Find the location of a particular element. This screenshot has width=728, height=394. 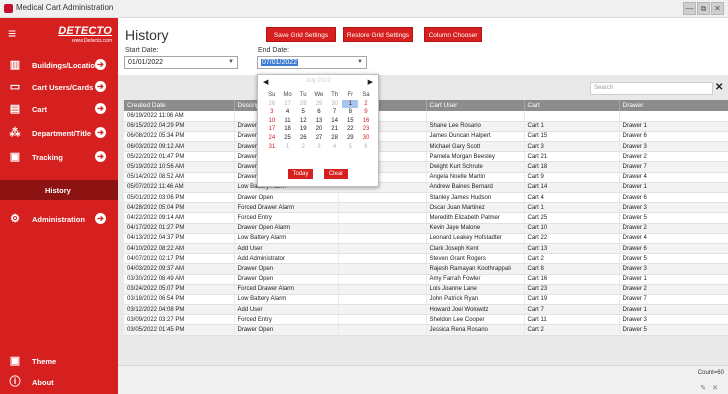

edit-icon: ✎ is located at coordinates (706, 388).